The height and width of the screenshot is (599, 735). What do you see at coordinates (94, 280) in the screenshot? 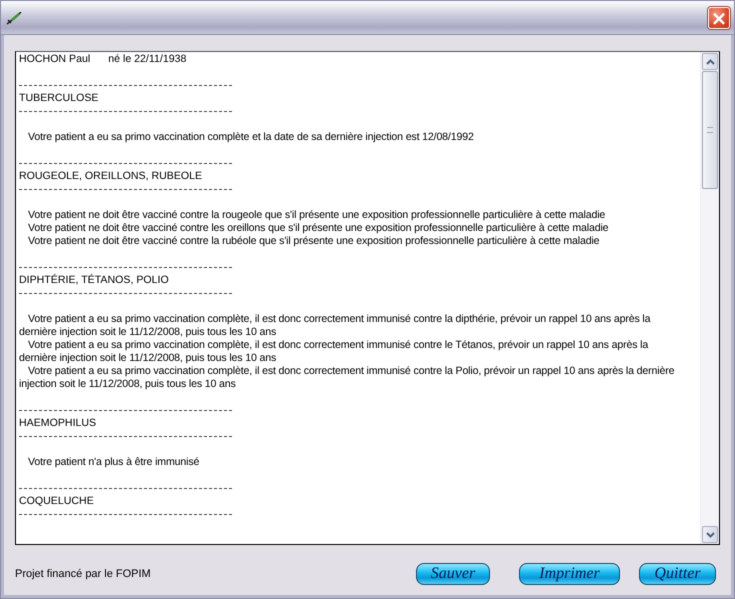
I see `section-heading: DIPHTÉRIE, TÉTANOS, POLIO` at bounding box center [94, 280].